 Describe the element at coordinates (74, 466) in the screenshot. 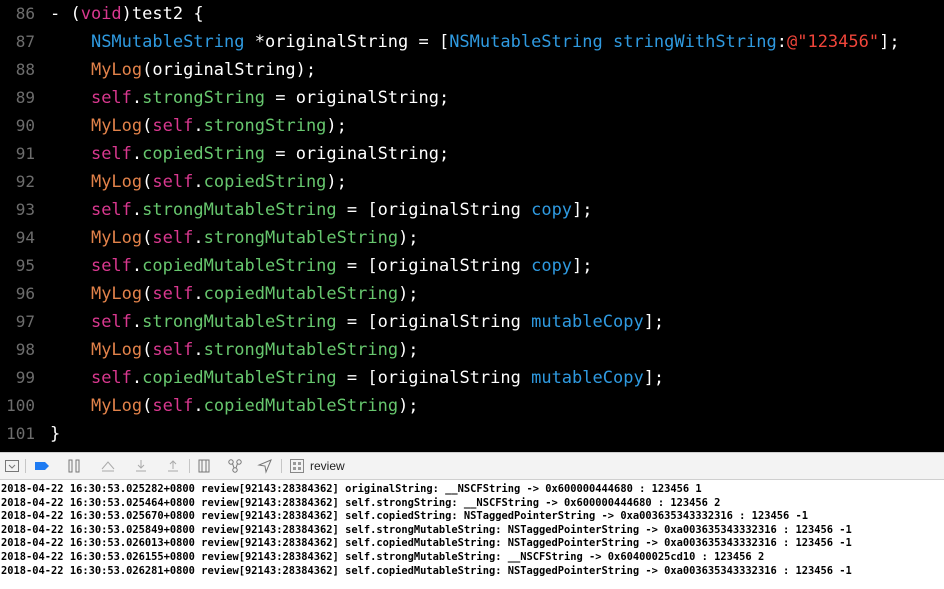

I see `pause-icon` at that location.